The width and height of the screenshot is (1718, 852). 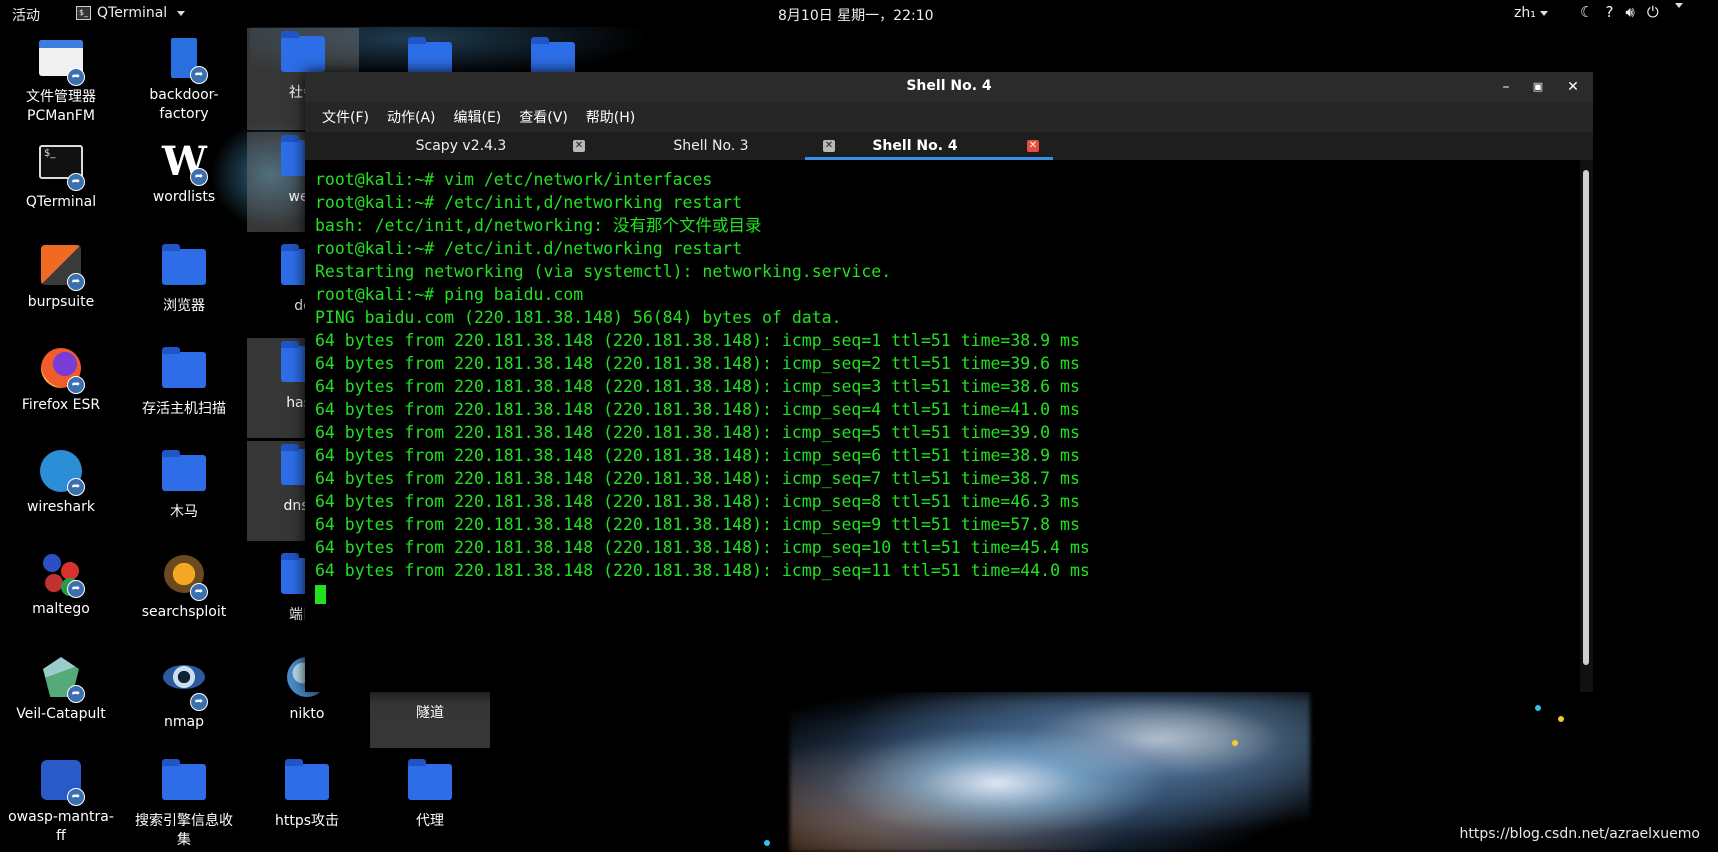 I want to click on desktop-icon-label: 存活主机扫描, so click(x=184, y=409).